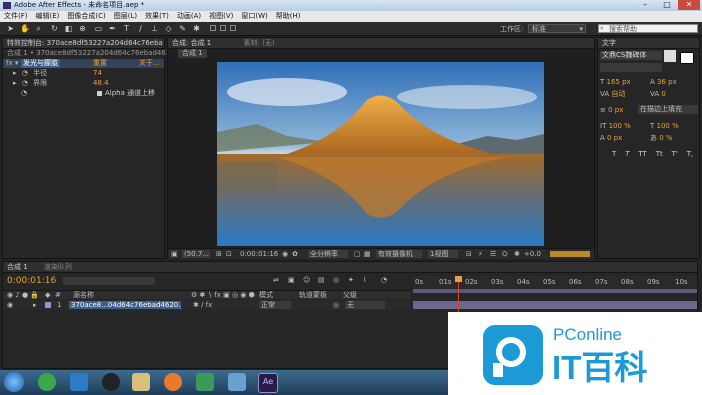  I want to click on layer-parent-select: 无, so click(365, 305).